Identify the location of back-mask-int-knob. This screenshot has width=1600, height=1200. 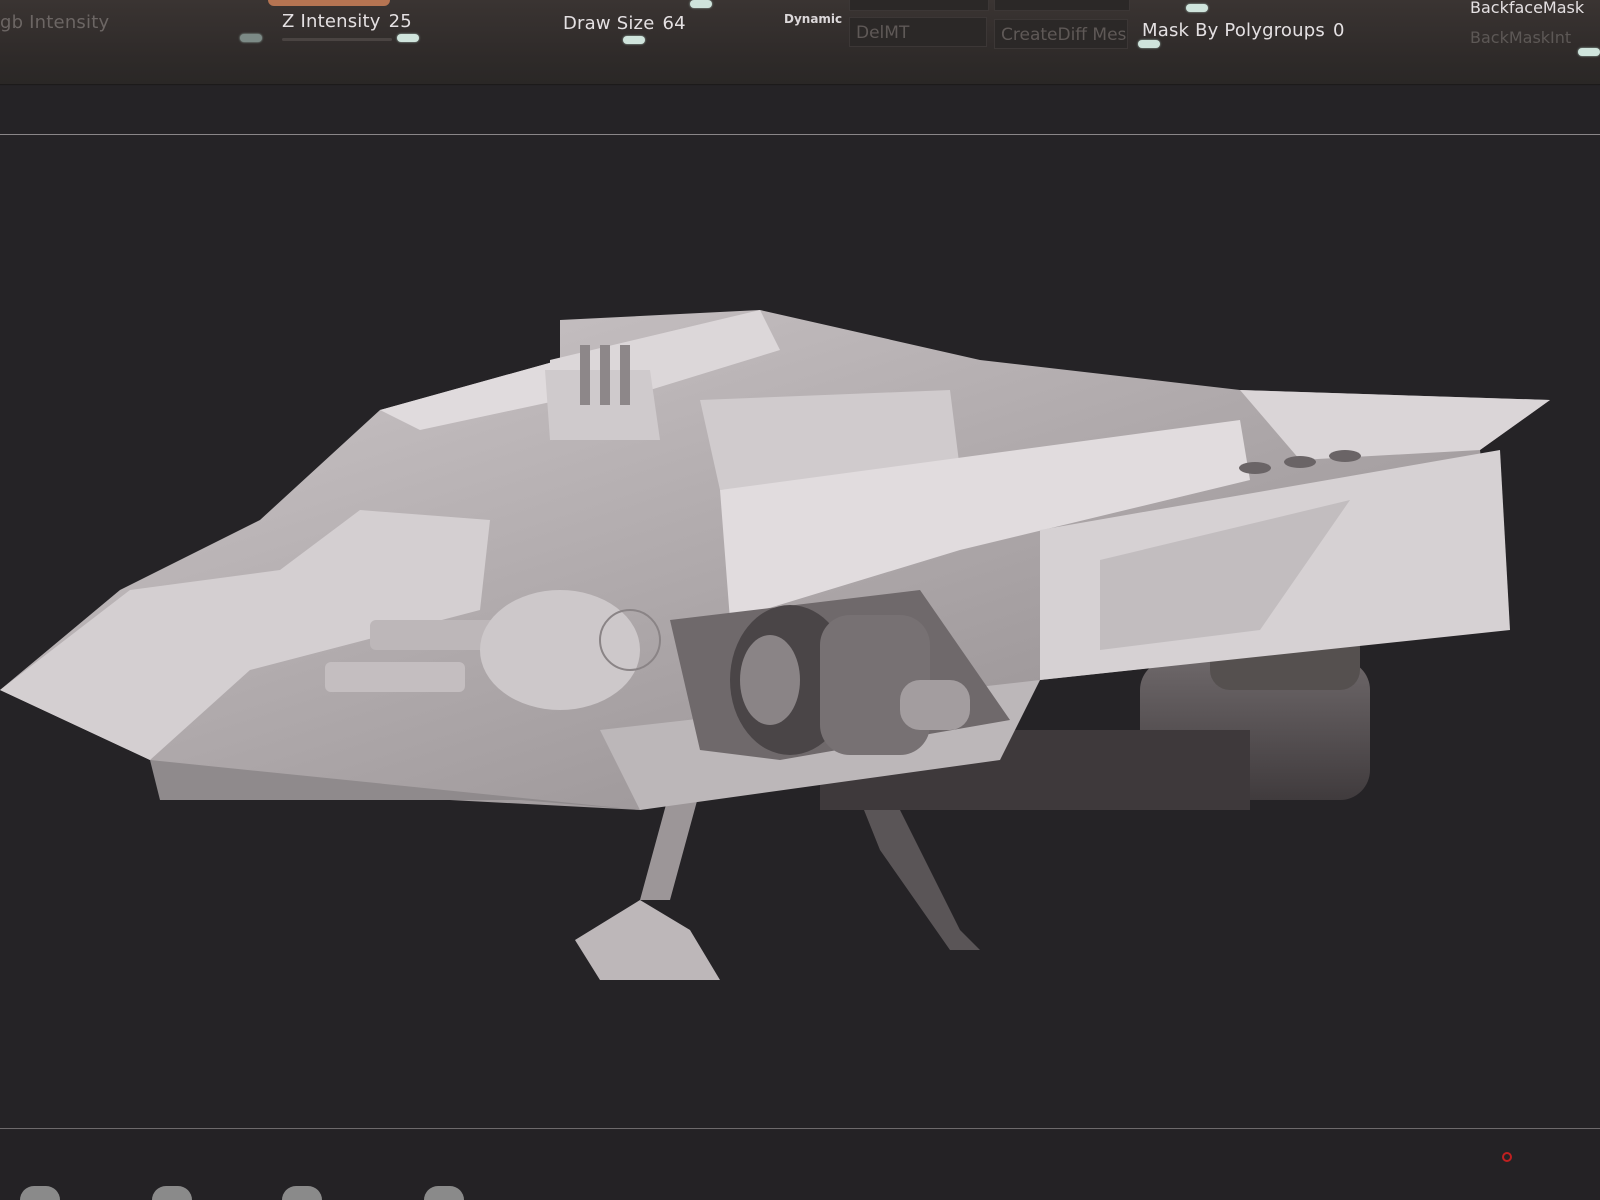
(1589, 52).